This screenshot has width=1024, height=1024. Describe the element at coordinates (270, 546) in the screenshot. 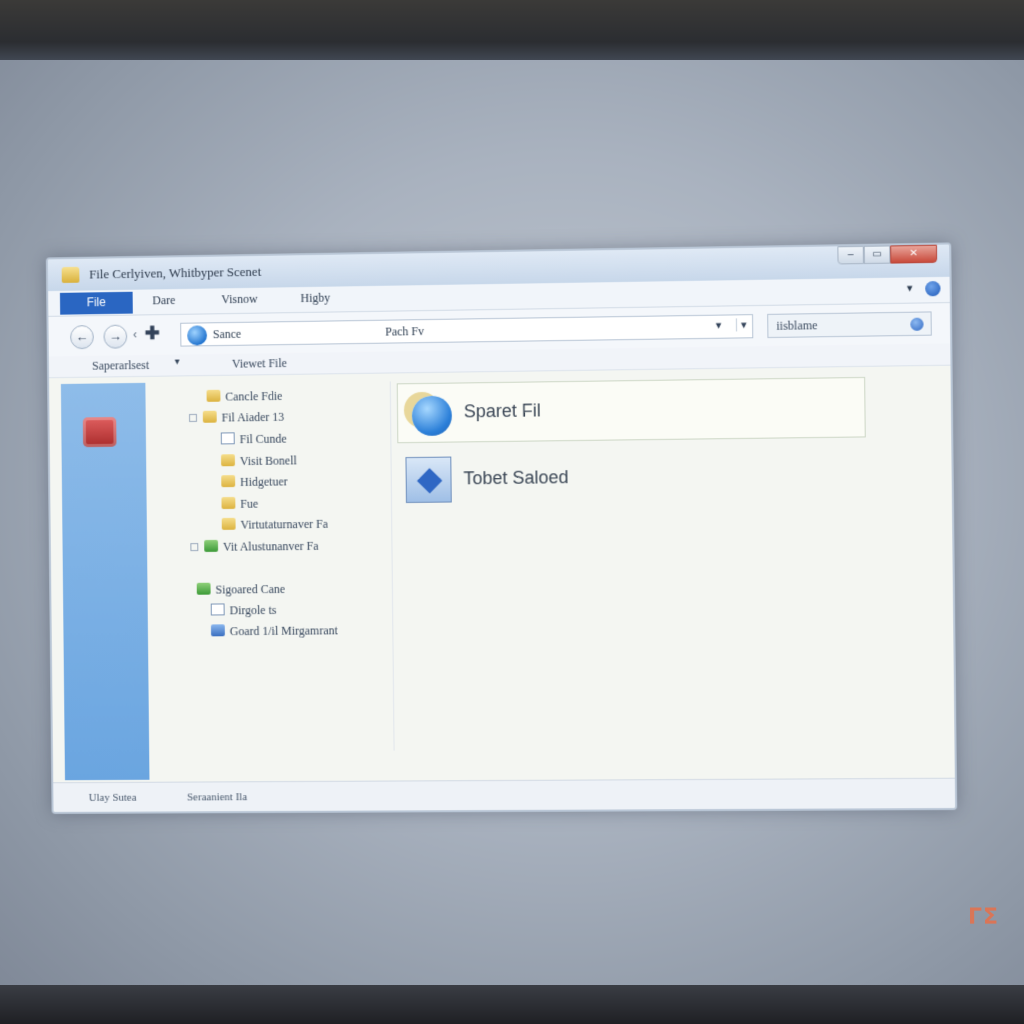

I see `tree-item-label: Vit Alustunanver Fa` at that location.